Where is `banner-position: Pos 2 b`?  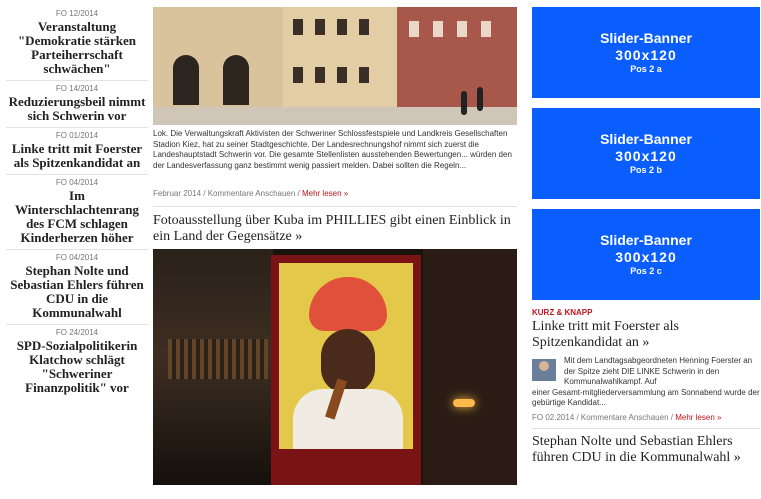
banner-position: Pos 2 b is located at coordinates (645, 170).